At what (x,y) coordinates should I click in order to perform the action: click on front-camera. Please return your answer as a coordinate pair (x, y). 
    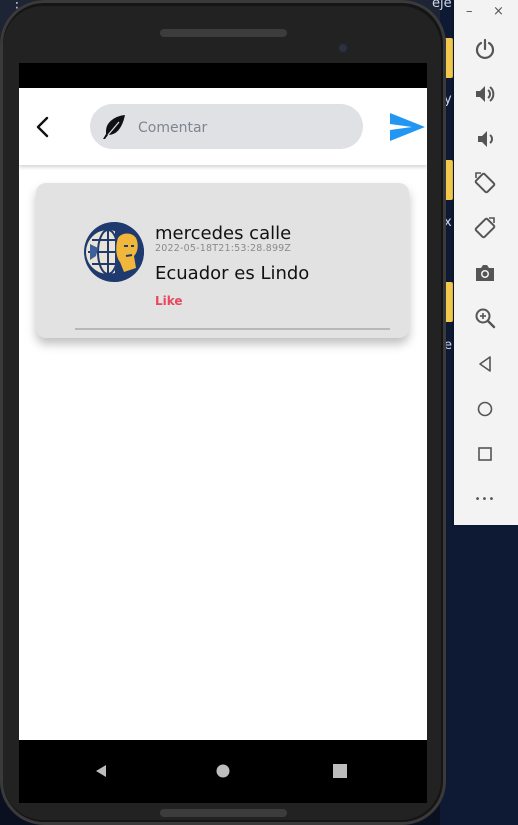
    Looking at the image, I should click on (343, 48).